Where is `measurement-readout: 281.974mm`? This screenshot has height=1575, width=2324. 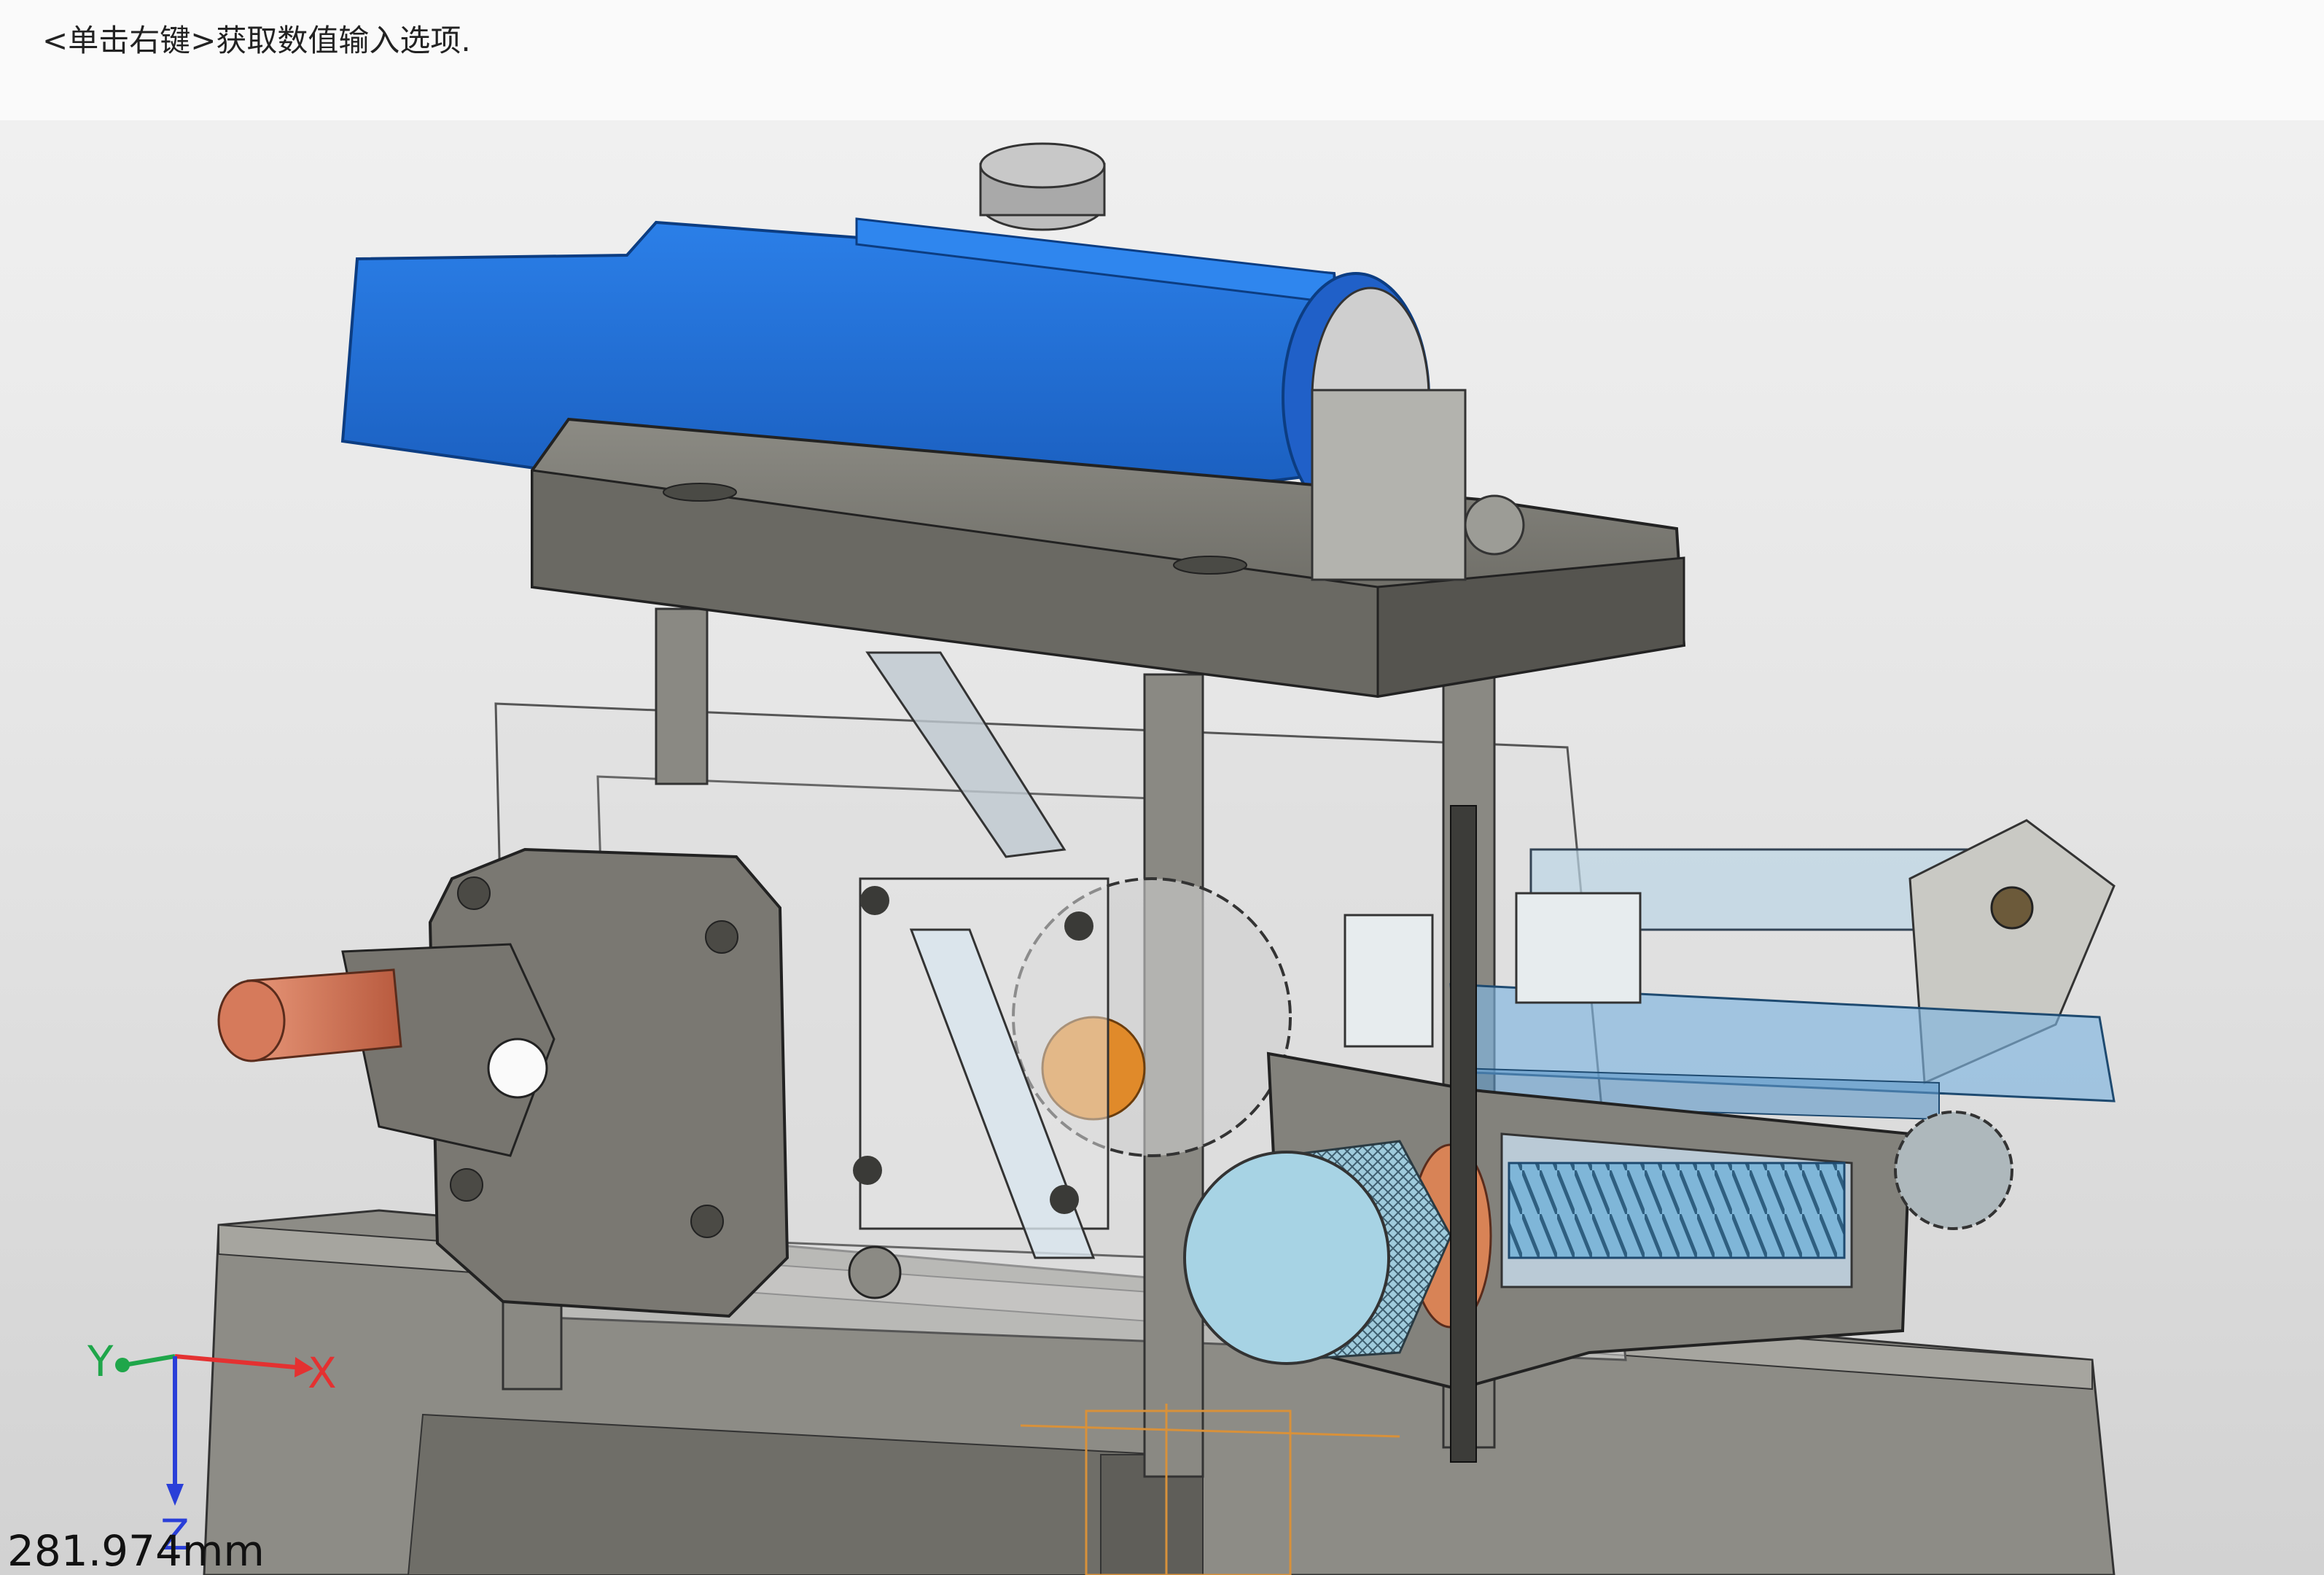
measurement-readout: 281.974mm is located at coordinates (136, 1550).